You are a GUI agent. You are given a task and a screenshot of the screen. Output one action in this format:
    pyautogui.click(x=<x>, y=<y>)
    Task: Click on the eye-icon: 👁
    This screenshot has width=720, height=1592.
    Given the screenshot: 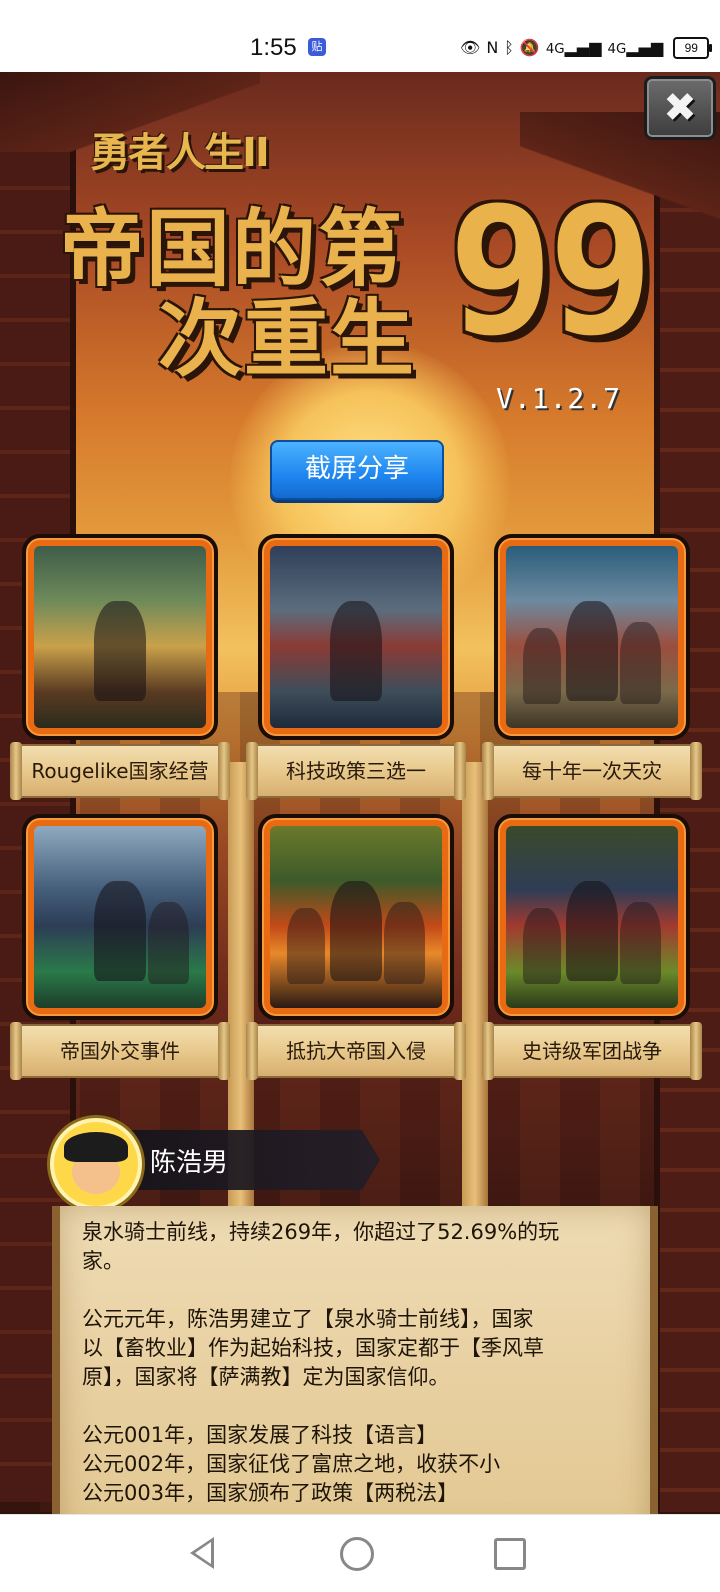 What is the action you would take?
    pyautogui.click(x=470, y=47)
    